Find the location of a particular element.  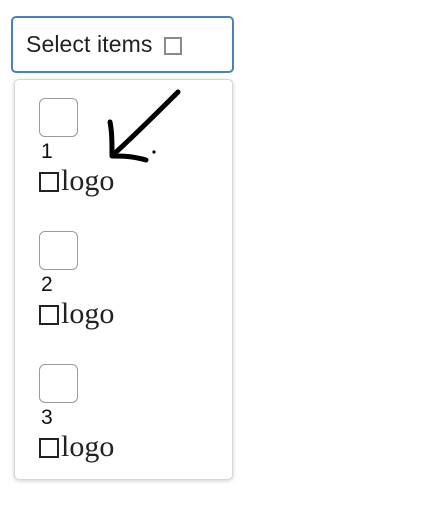

select-items-label: Select items is located at coordinates (89, 44).